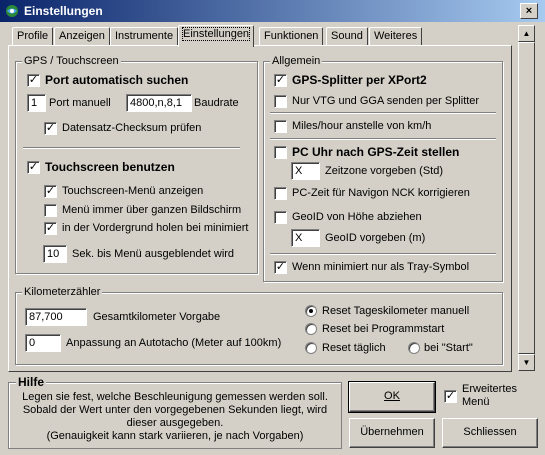 Image resolution: width=545 pixels, height=455 pixels. I want to click on tab-label: Weiteres, so click(396, 36).